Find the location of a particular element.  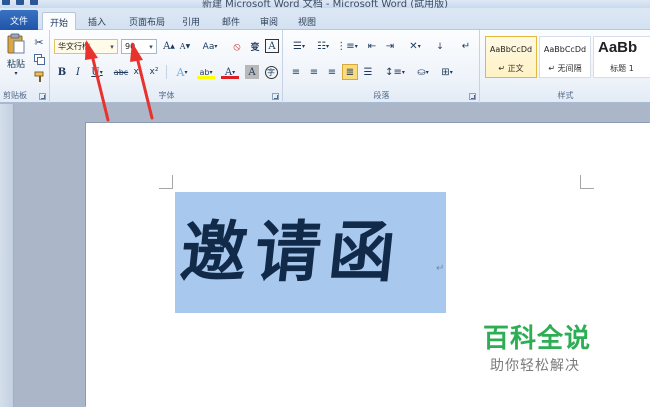

clear-formatting-icon: ⦸ is located at coordinates (237, 46).